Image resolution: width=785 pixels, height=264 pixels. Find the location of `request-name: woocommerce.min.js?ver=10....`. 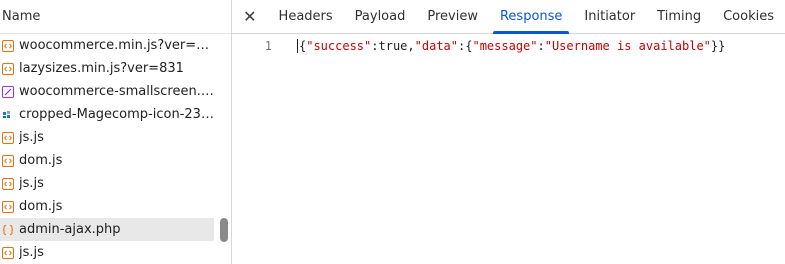

request-name: woocommerce.min.js?ver=10.... is located at coordinates (116, 45).